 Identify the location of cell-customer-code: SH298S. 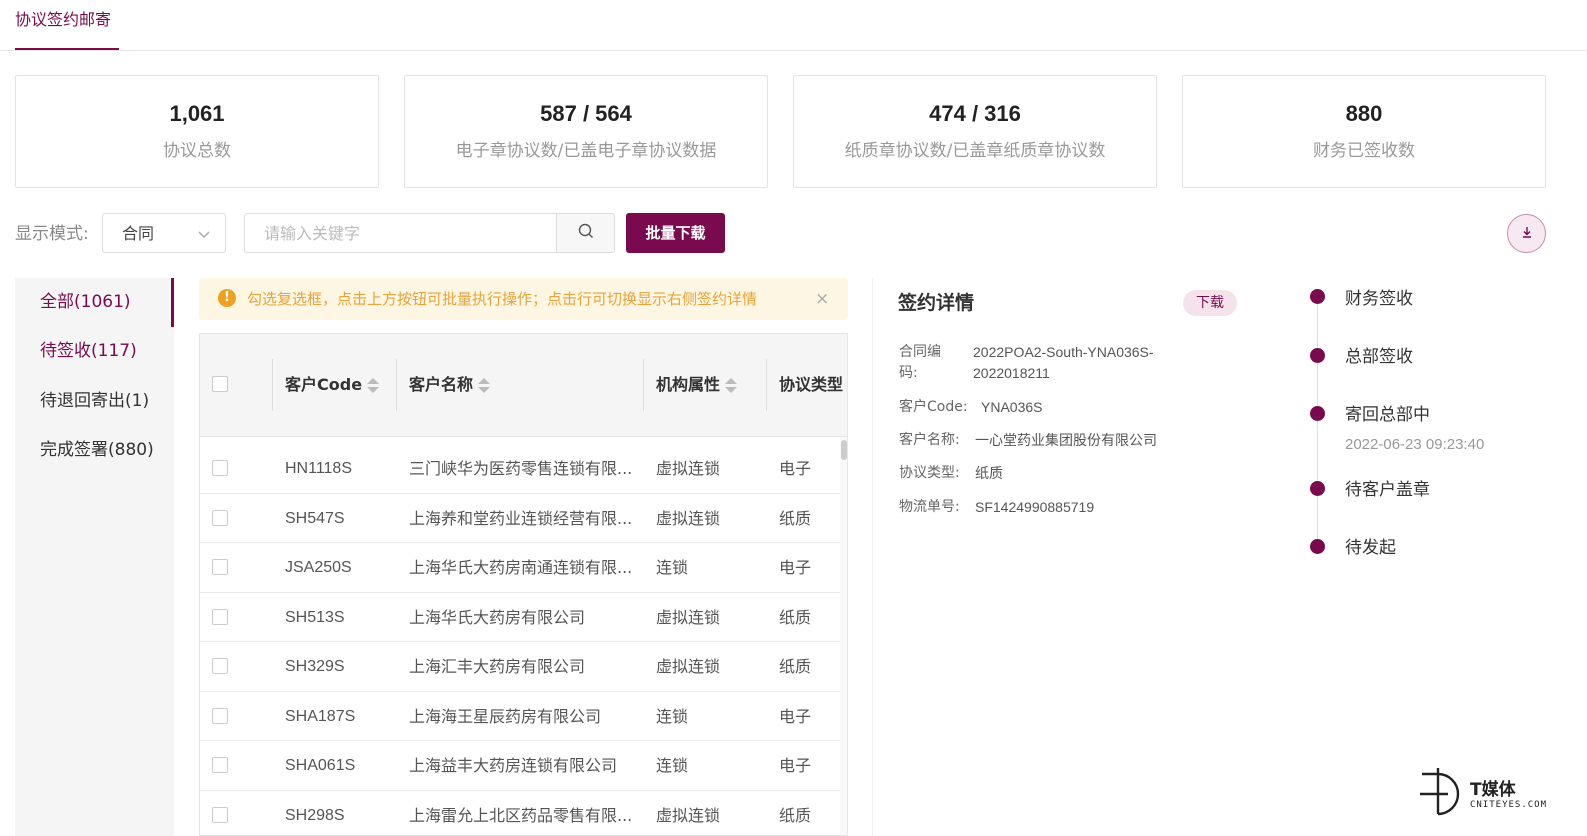
(315, 815).